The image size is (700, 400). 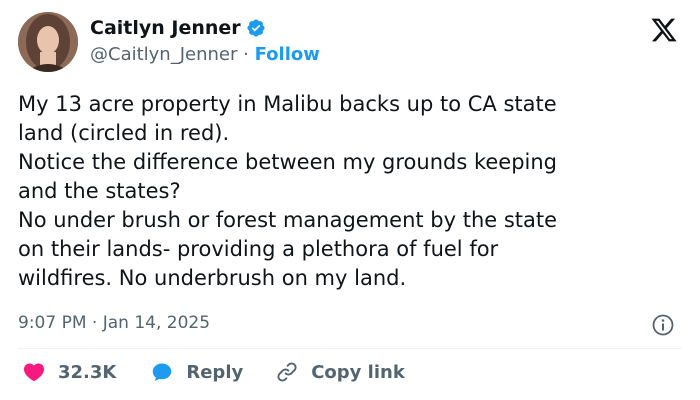 I want to click on link-icon, so click(x=287, y=372).